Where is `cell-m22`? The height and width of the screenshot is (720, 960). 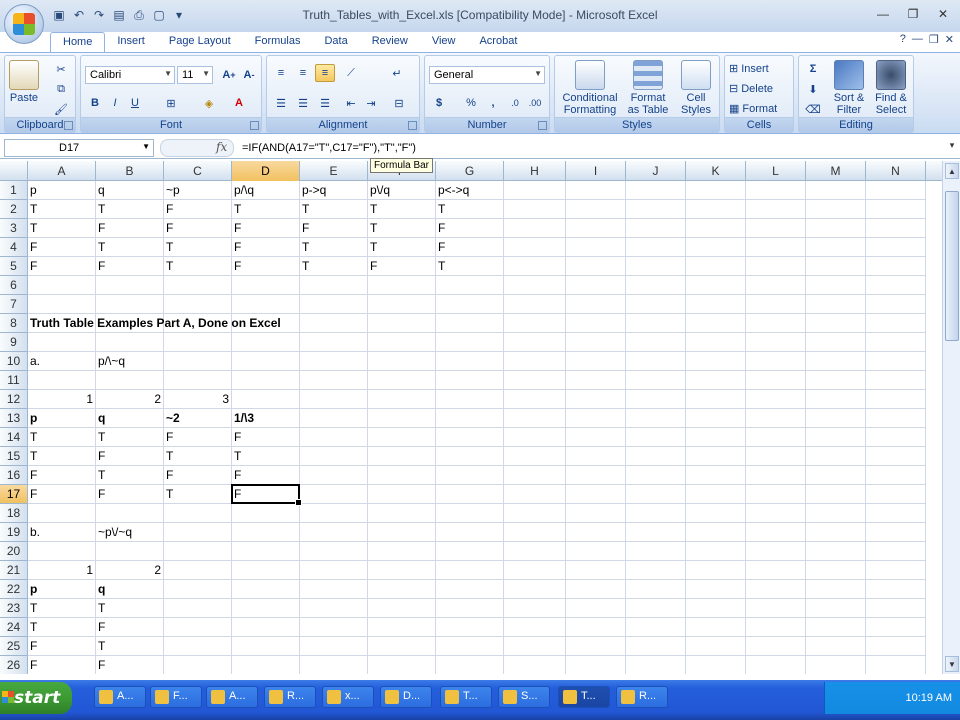 cell-m22 is located at coordinates (836, 589).